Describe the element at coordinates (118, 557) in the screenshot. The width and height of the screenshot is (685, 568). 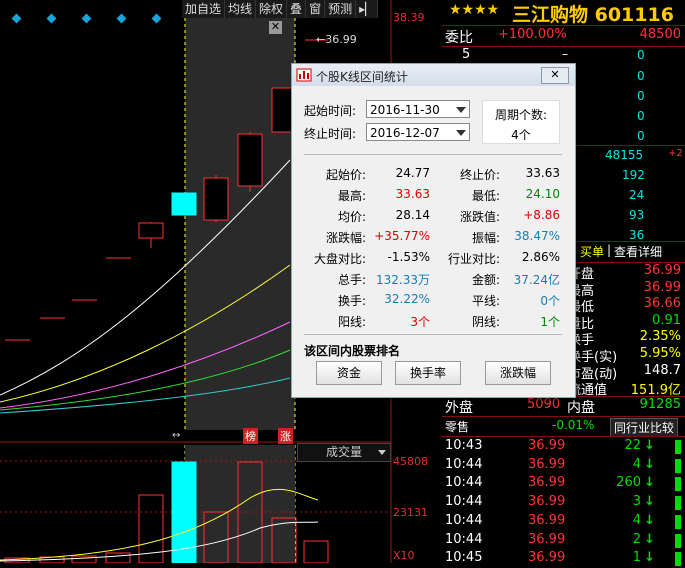
I see `volume-bar` at that location.